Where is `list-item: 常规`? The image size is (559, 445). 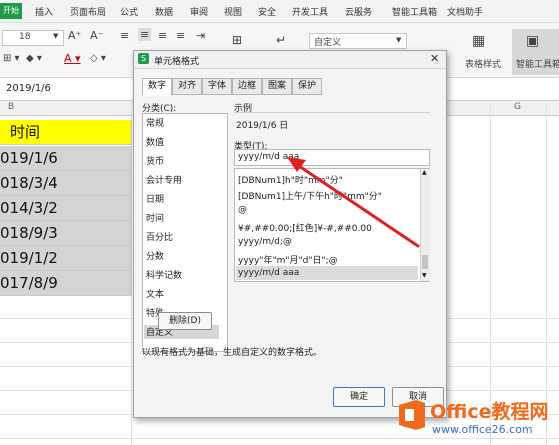
list-item: 常规 is located at coordinates (155, 122).